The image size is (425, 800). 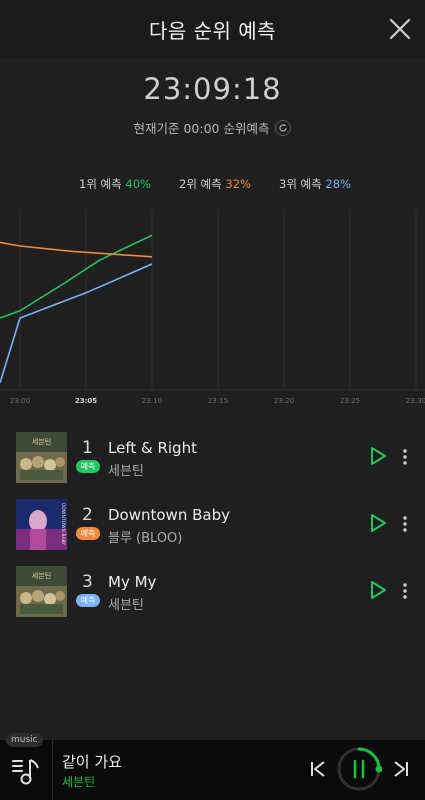 I want to click on legend-item-rank2: 2위 예측 32%, so click(x=215, y=184).